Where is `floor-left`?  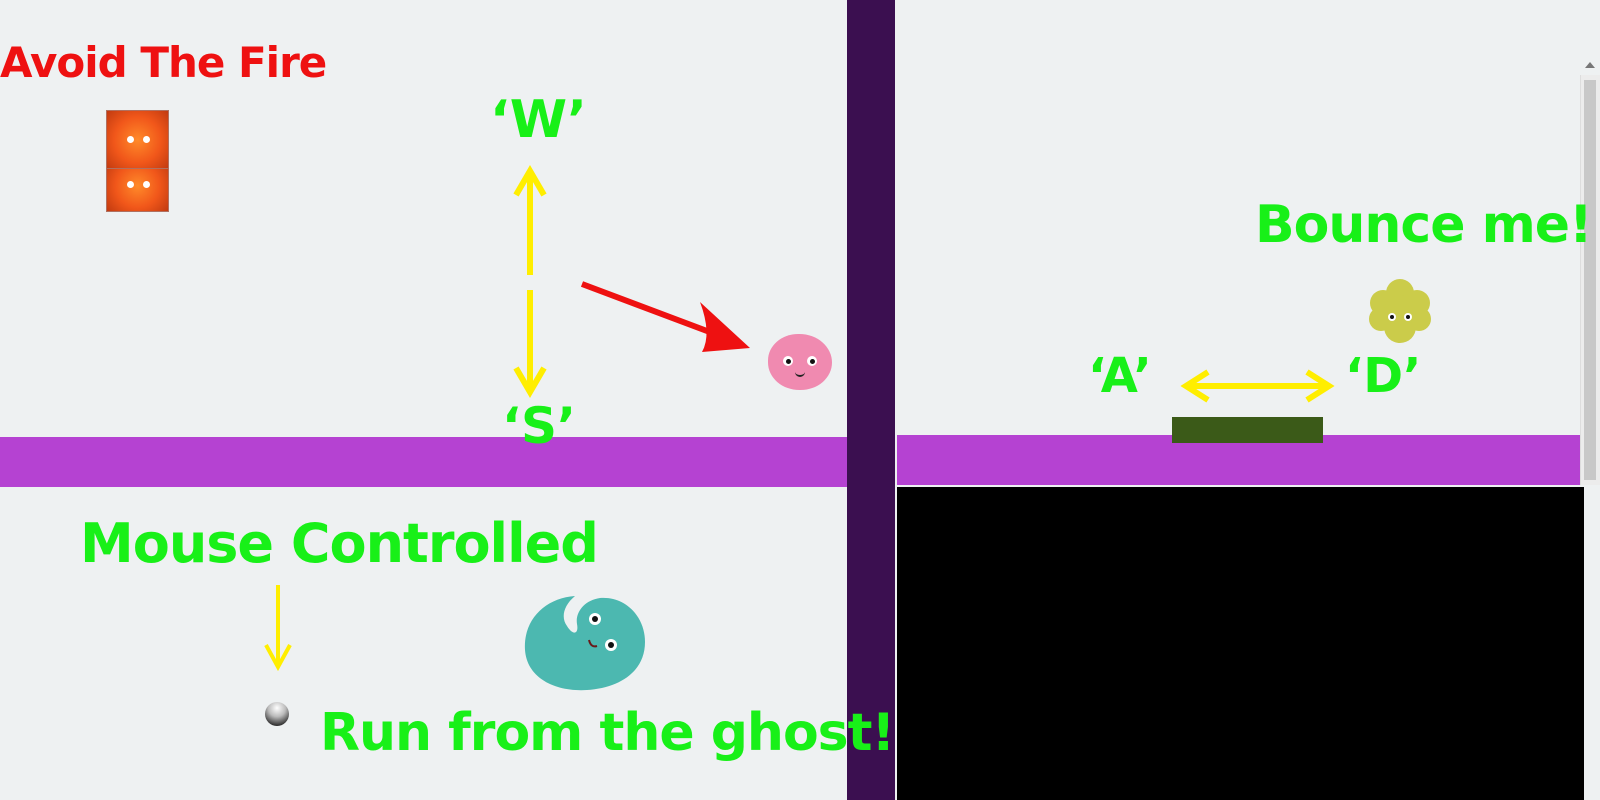
floor-left is located at coordinates (423, 462).